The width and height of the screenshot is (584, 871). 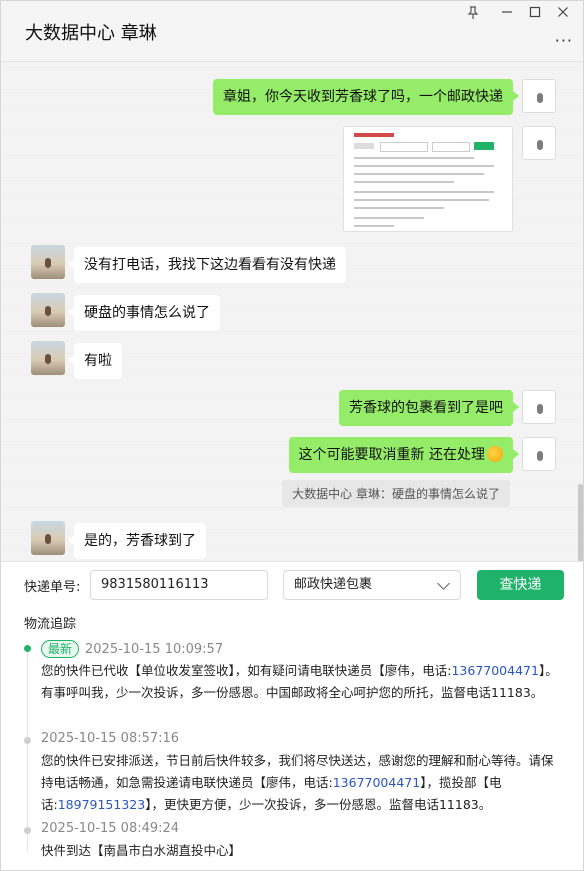 I want to click on carrier-select: 邮政快递包裹, so click(x=372, y=585).